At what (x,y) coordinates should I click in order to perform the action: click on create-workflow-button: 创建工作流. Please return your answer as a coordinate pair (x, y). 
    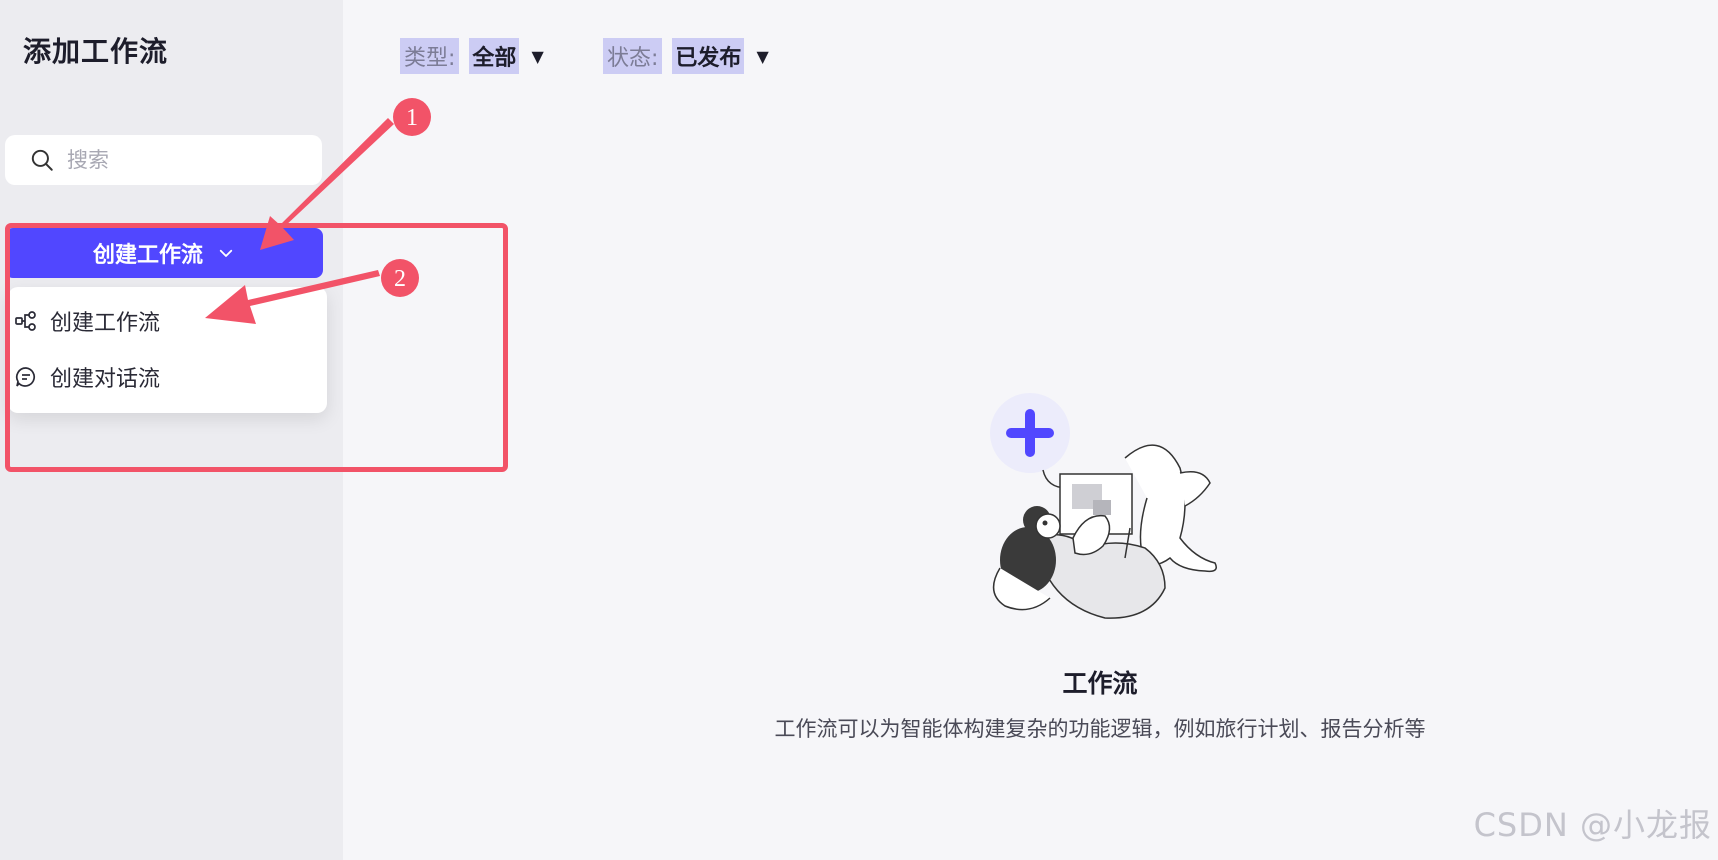
    Looking at the image, I should click on (164, 253).